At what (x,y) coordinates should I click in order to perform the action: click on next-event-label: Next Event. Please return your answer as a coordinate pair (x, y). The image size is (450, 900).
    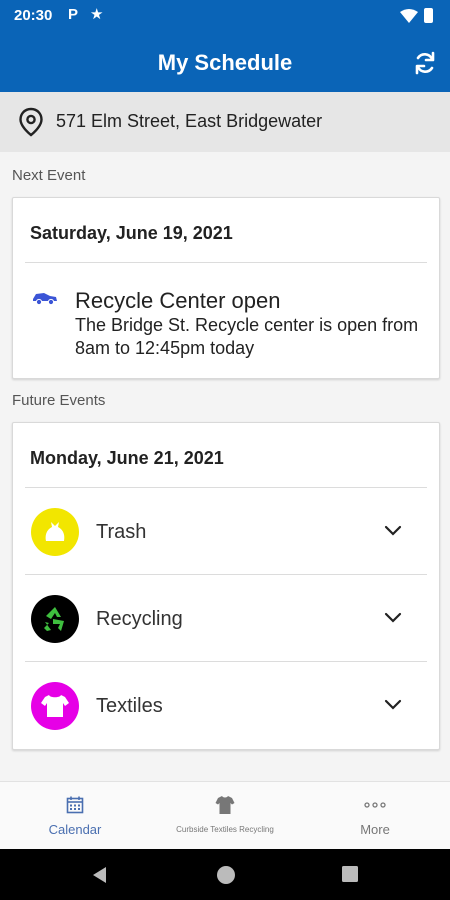
    Looking at the image, I should click on (49, 175).